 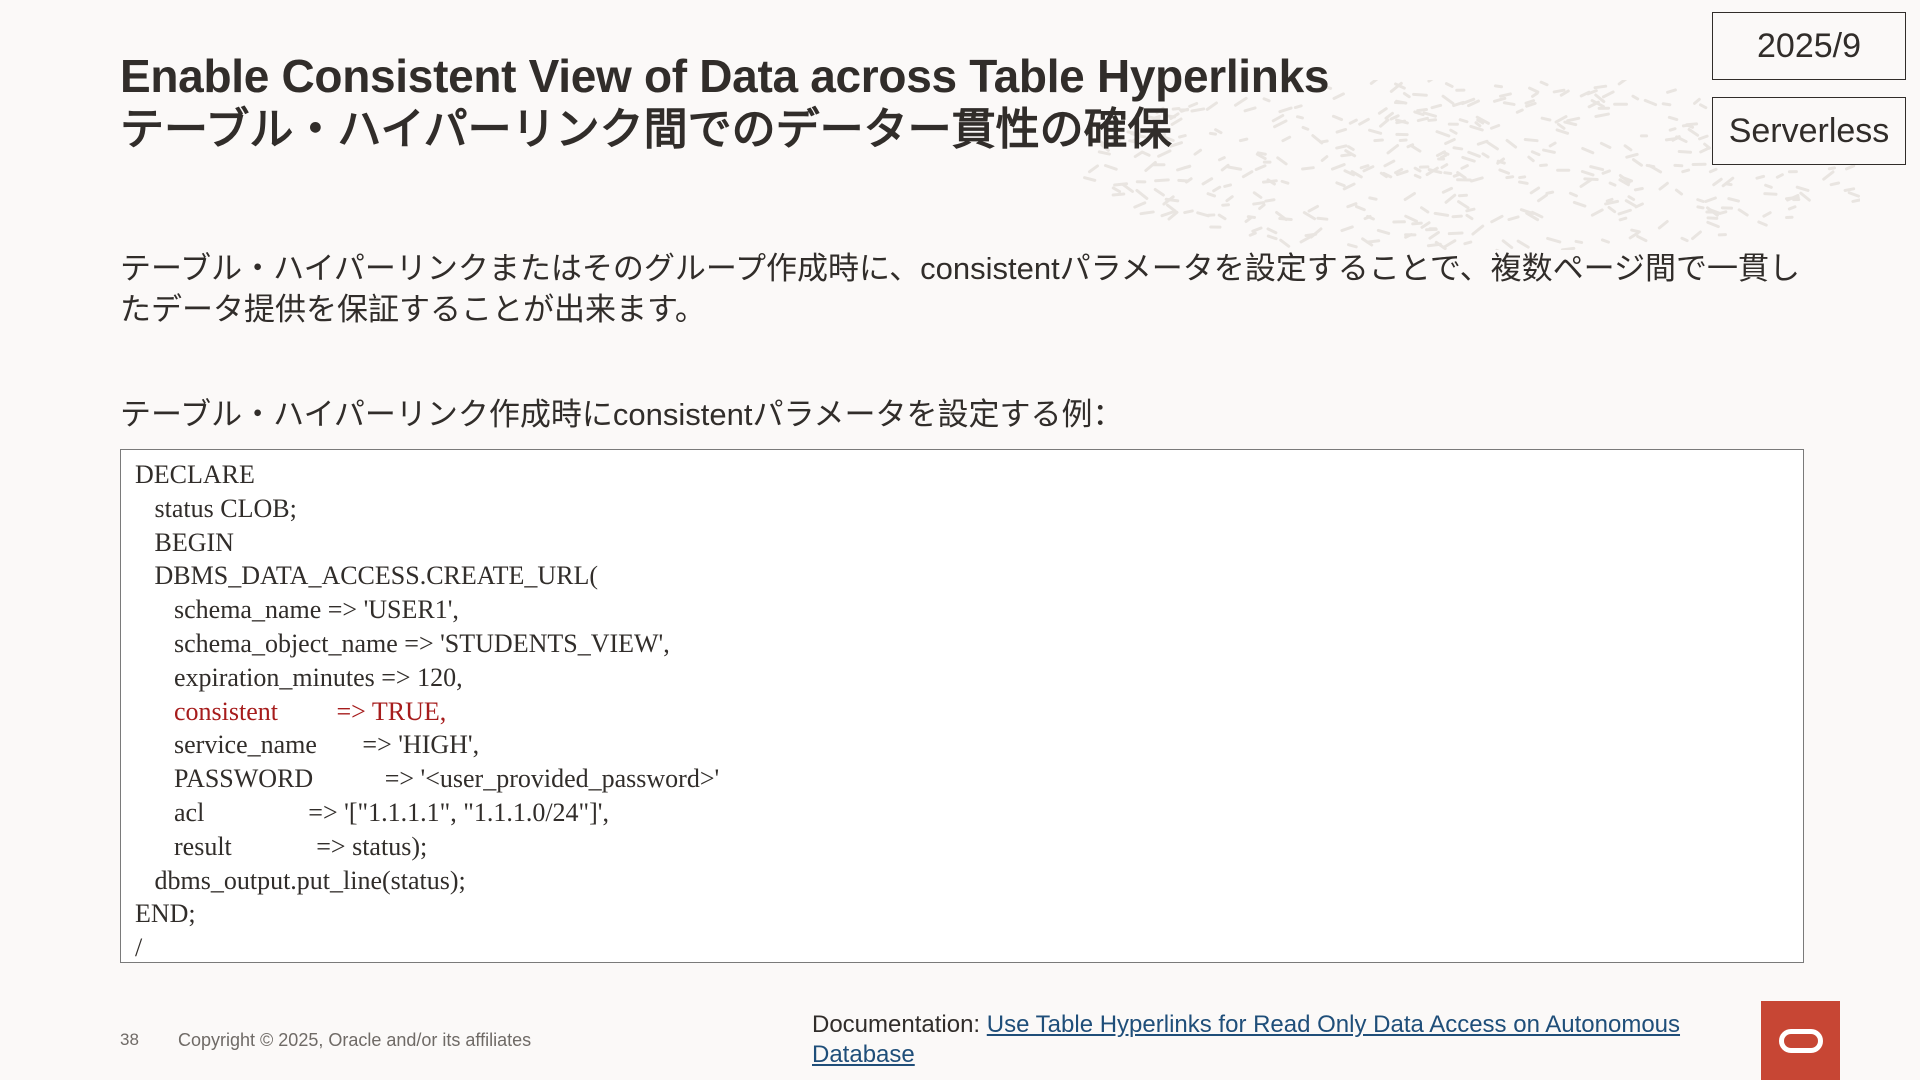 What do you see at coordinates (402, 643) in the screenshot?
I see `code-line: schema_object_name => 'STUDENTS_VIEW',` at bounding box center [402, 643].